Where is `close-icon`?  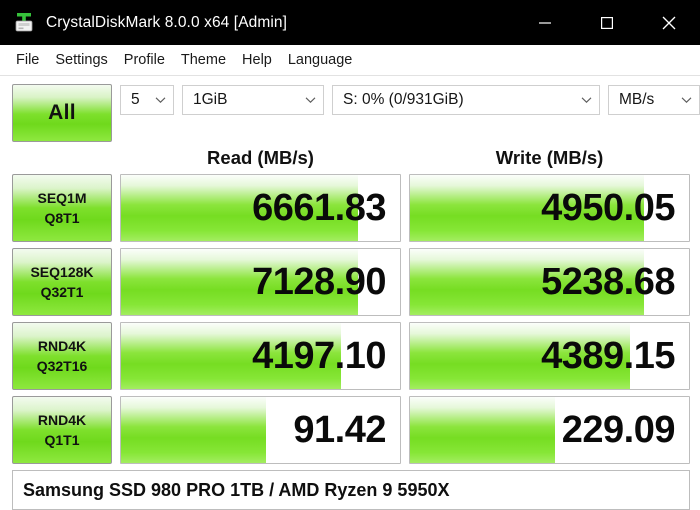 close-icon is located at coordinates (669, 22).